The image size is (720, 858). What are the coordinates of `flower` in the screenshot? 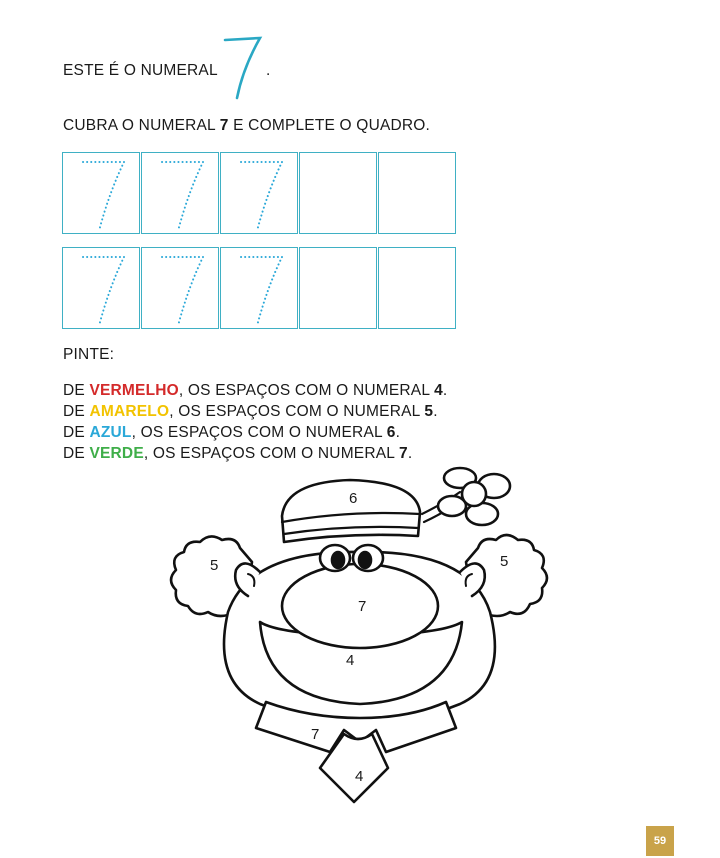 It's located at (474, 496).